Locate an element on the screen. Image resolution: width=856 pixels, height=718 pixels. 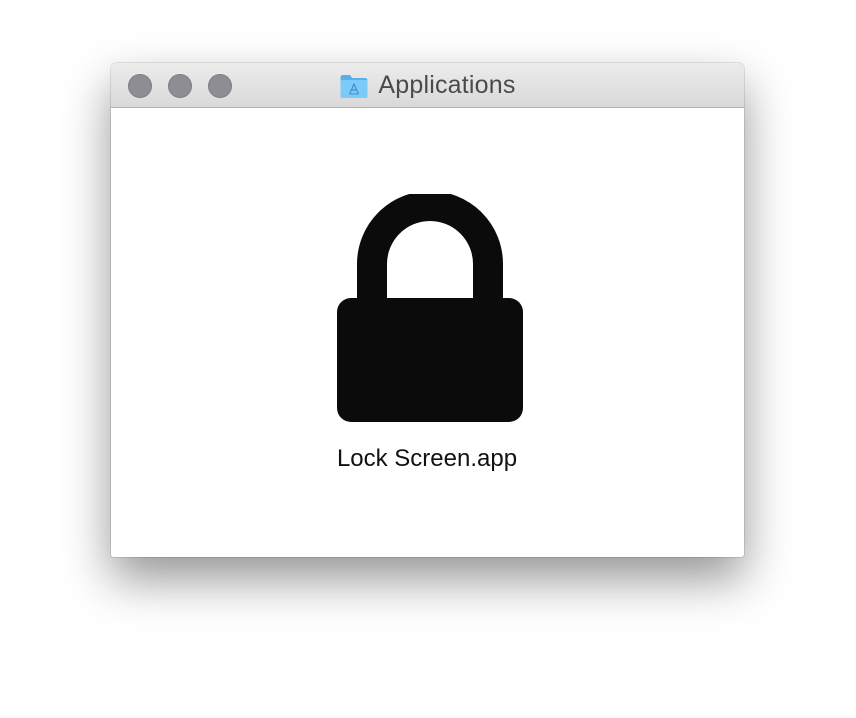
lock-icon is located at coordinates (430, 308).